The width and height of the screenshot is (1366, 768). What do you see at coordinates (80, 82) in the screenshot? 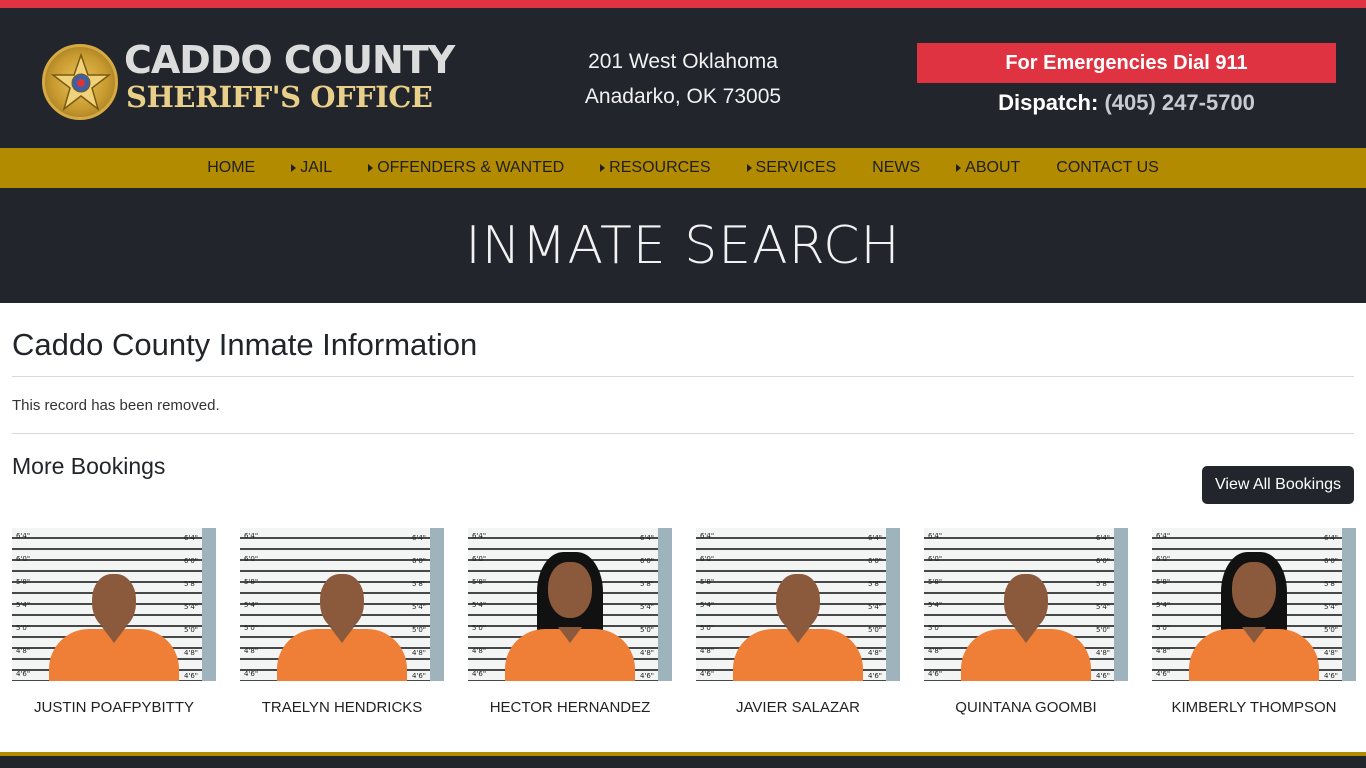
I see `sheriff-star-badge-icon` at bounding box center [80, 82].